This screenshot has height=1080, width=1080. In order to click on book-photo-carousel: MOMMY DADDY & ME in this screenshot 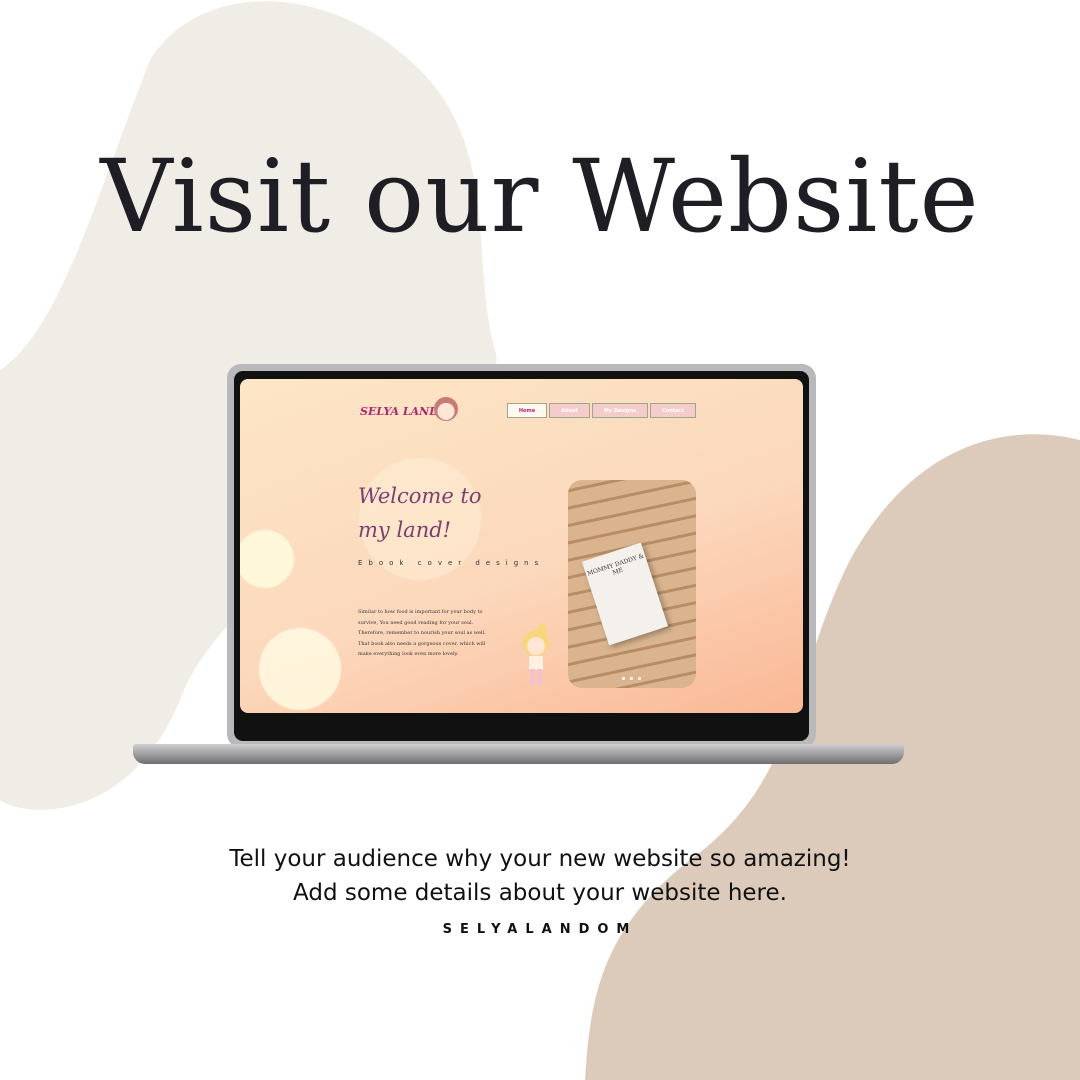, I will do `click(632, 584)`.